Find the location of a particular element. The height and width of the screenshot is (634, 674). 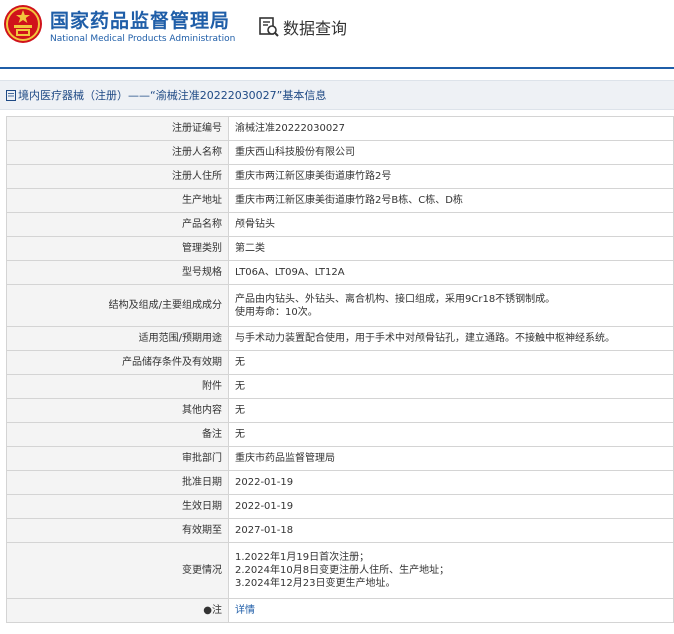

site-title: 国家药品监督管理局 is located at coordinates (140, 21).